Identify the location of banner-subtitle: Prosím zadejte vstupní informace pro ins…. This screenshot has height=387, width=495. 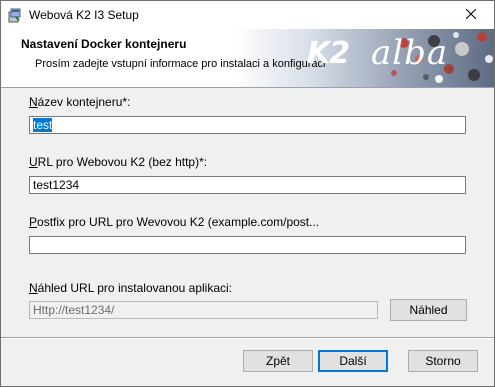
(180, 64).